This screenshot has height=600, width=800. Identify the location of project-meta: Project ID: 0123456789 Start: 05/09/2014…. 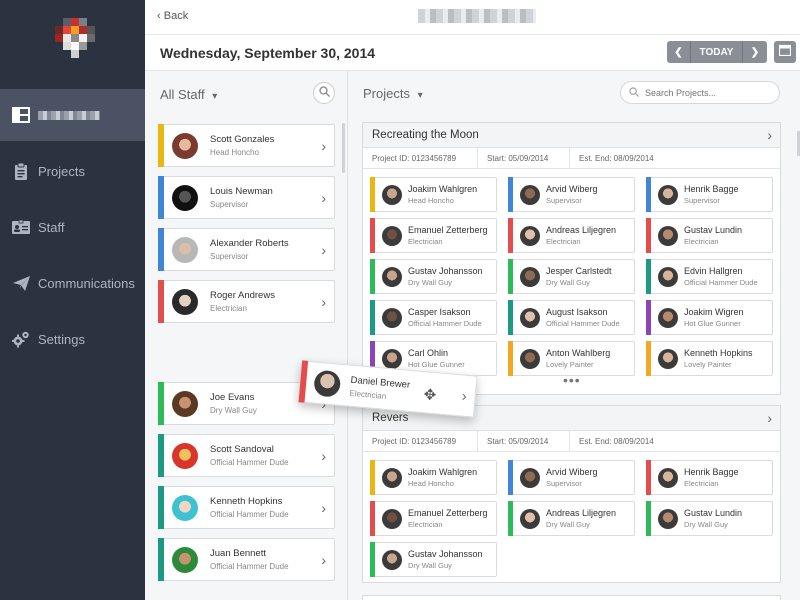
(571, 441).